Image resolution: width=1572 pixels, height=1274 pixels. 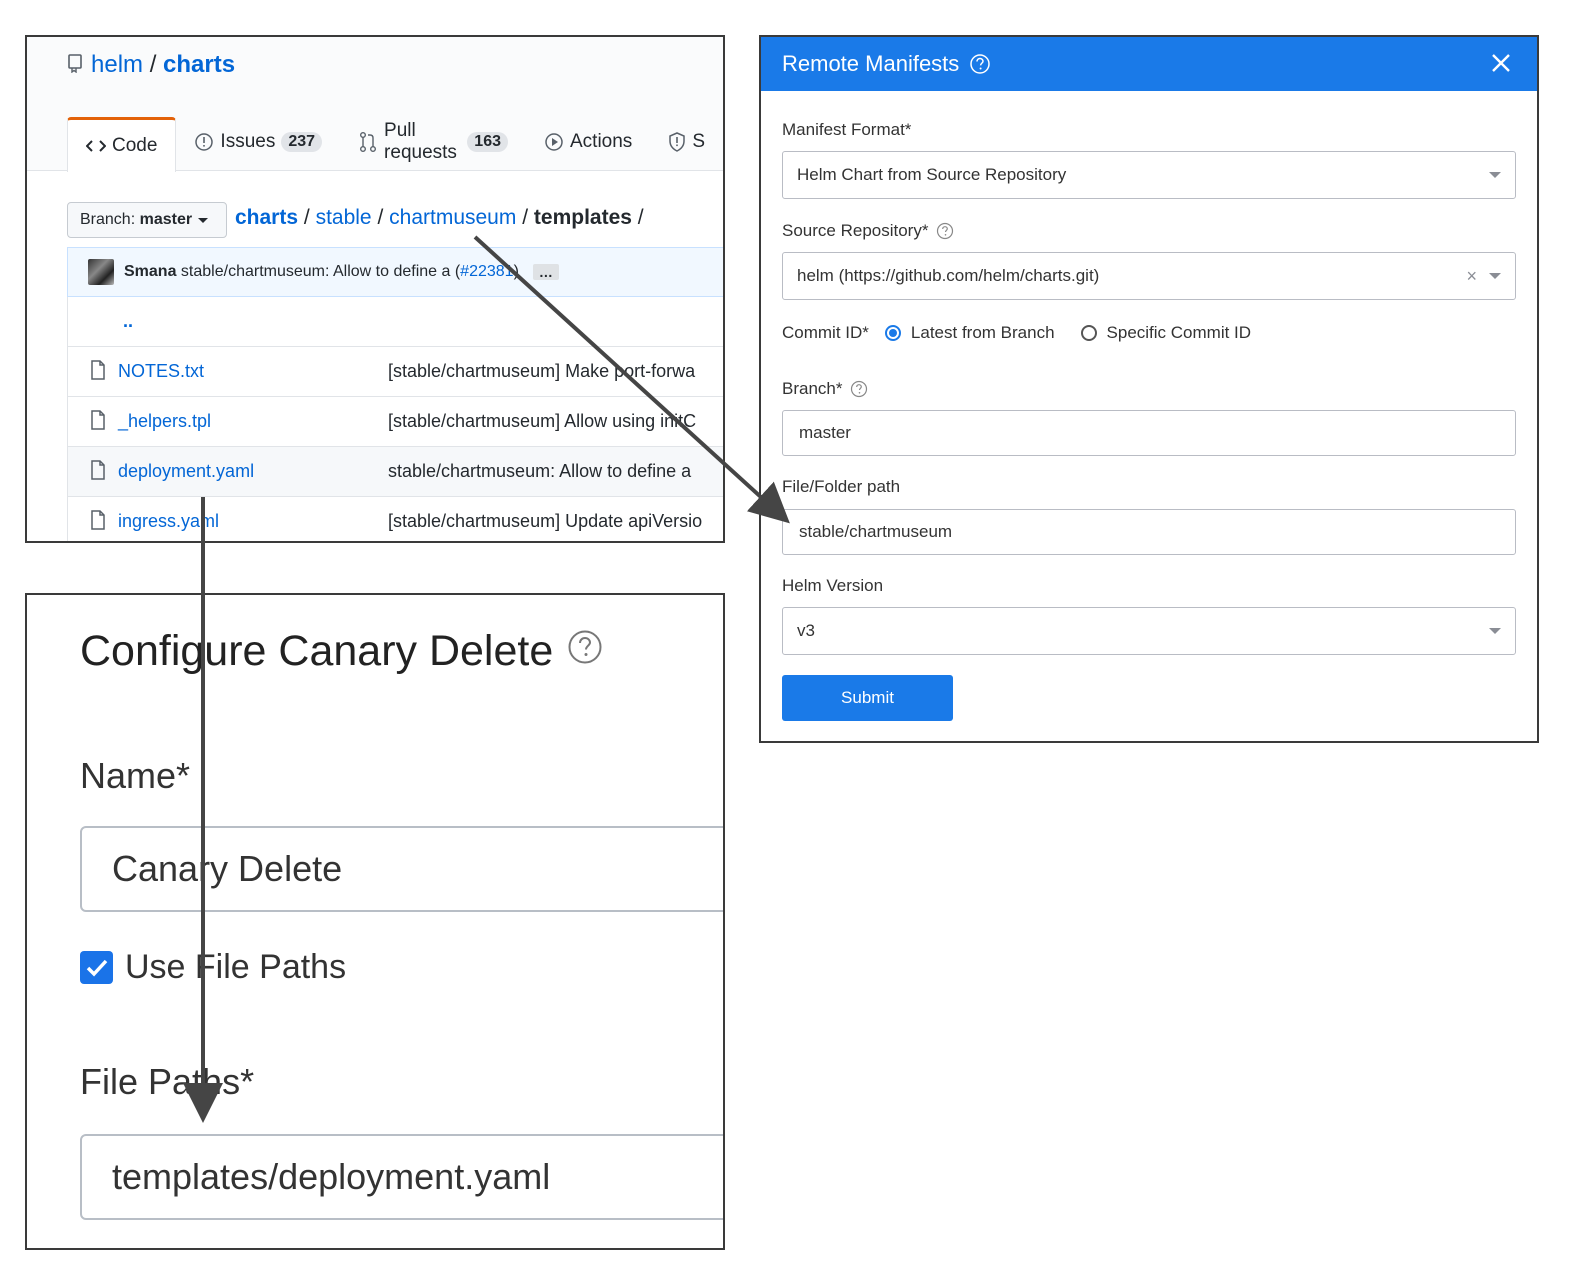 I want to click on commit-message-end: ), so click(x=516, y=271).